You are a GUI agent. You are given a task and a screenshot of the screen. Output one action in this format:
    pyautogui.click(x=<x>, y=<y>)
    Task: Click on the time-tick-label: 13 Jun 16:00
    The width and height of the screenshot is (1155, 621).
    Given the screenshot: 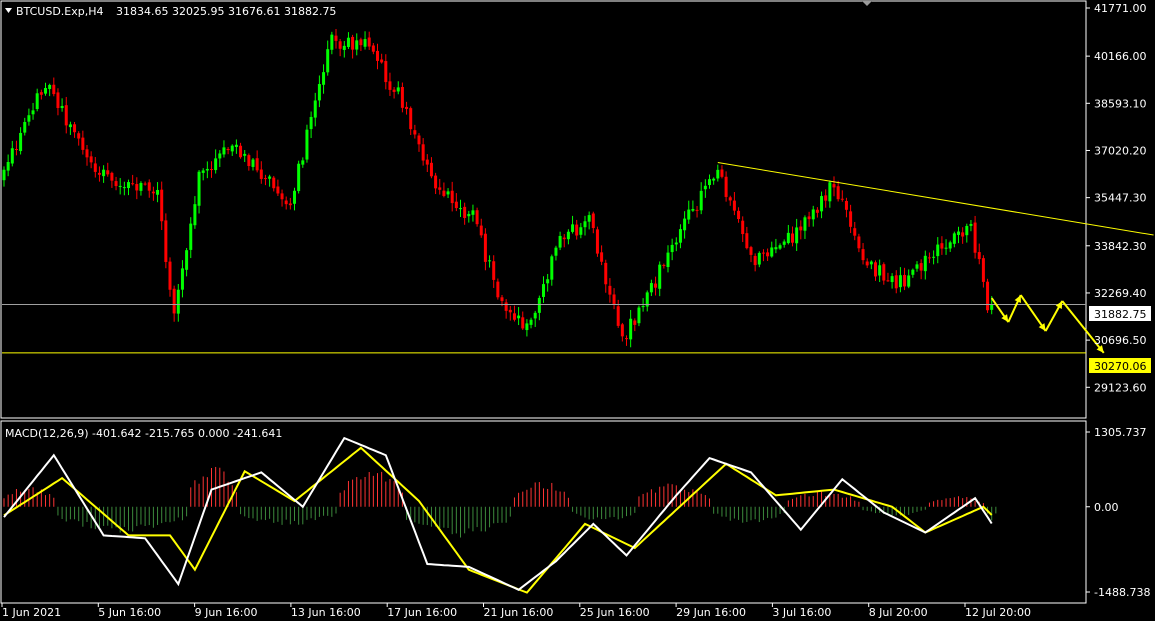 What is the action you would take?
    pyautogui.click(x=326, y=612)
    